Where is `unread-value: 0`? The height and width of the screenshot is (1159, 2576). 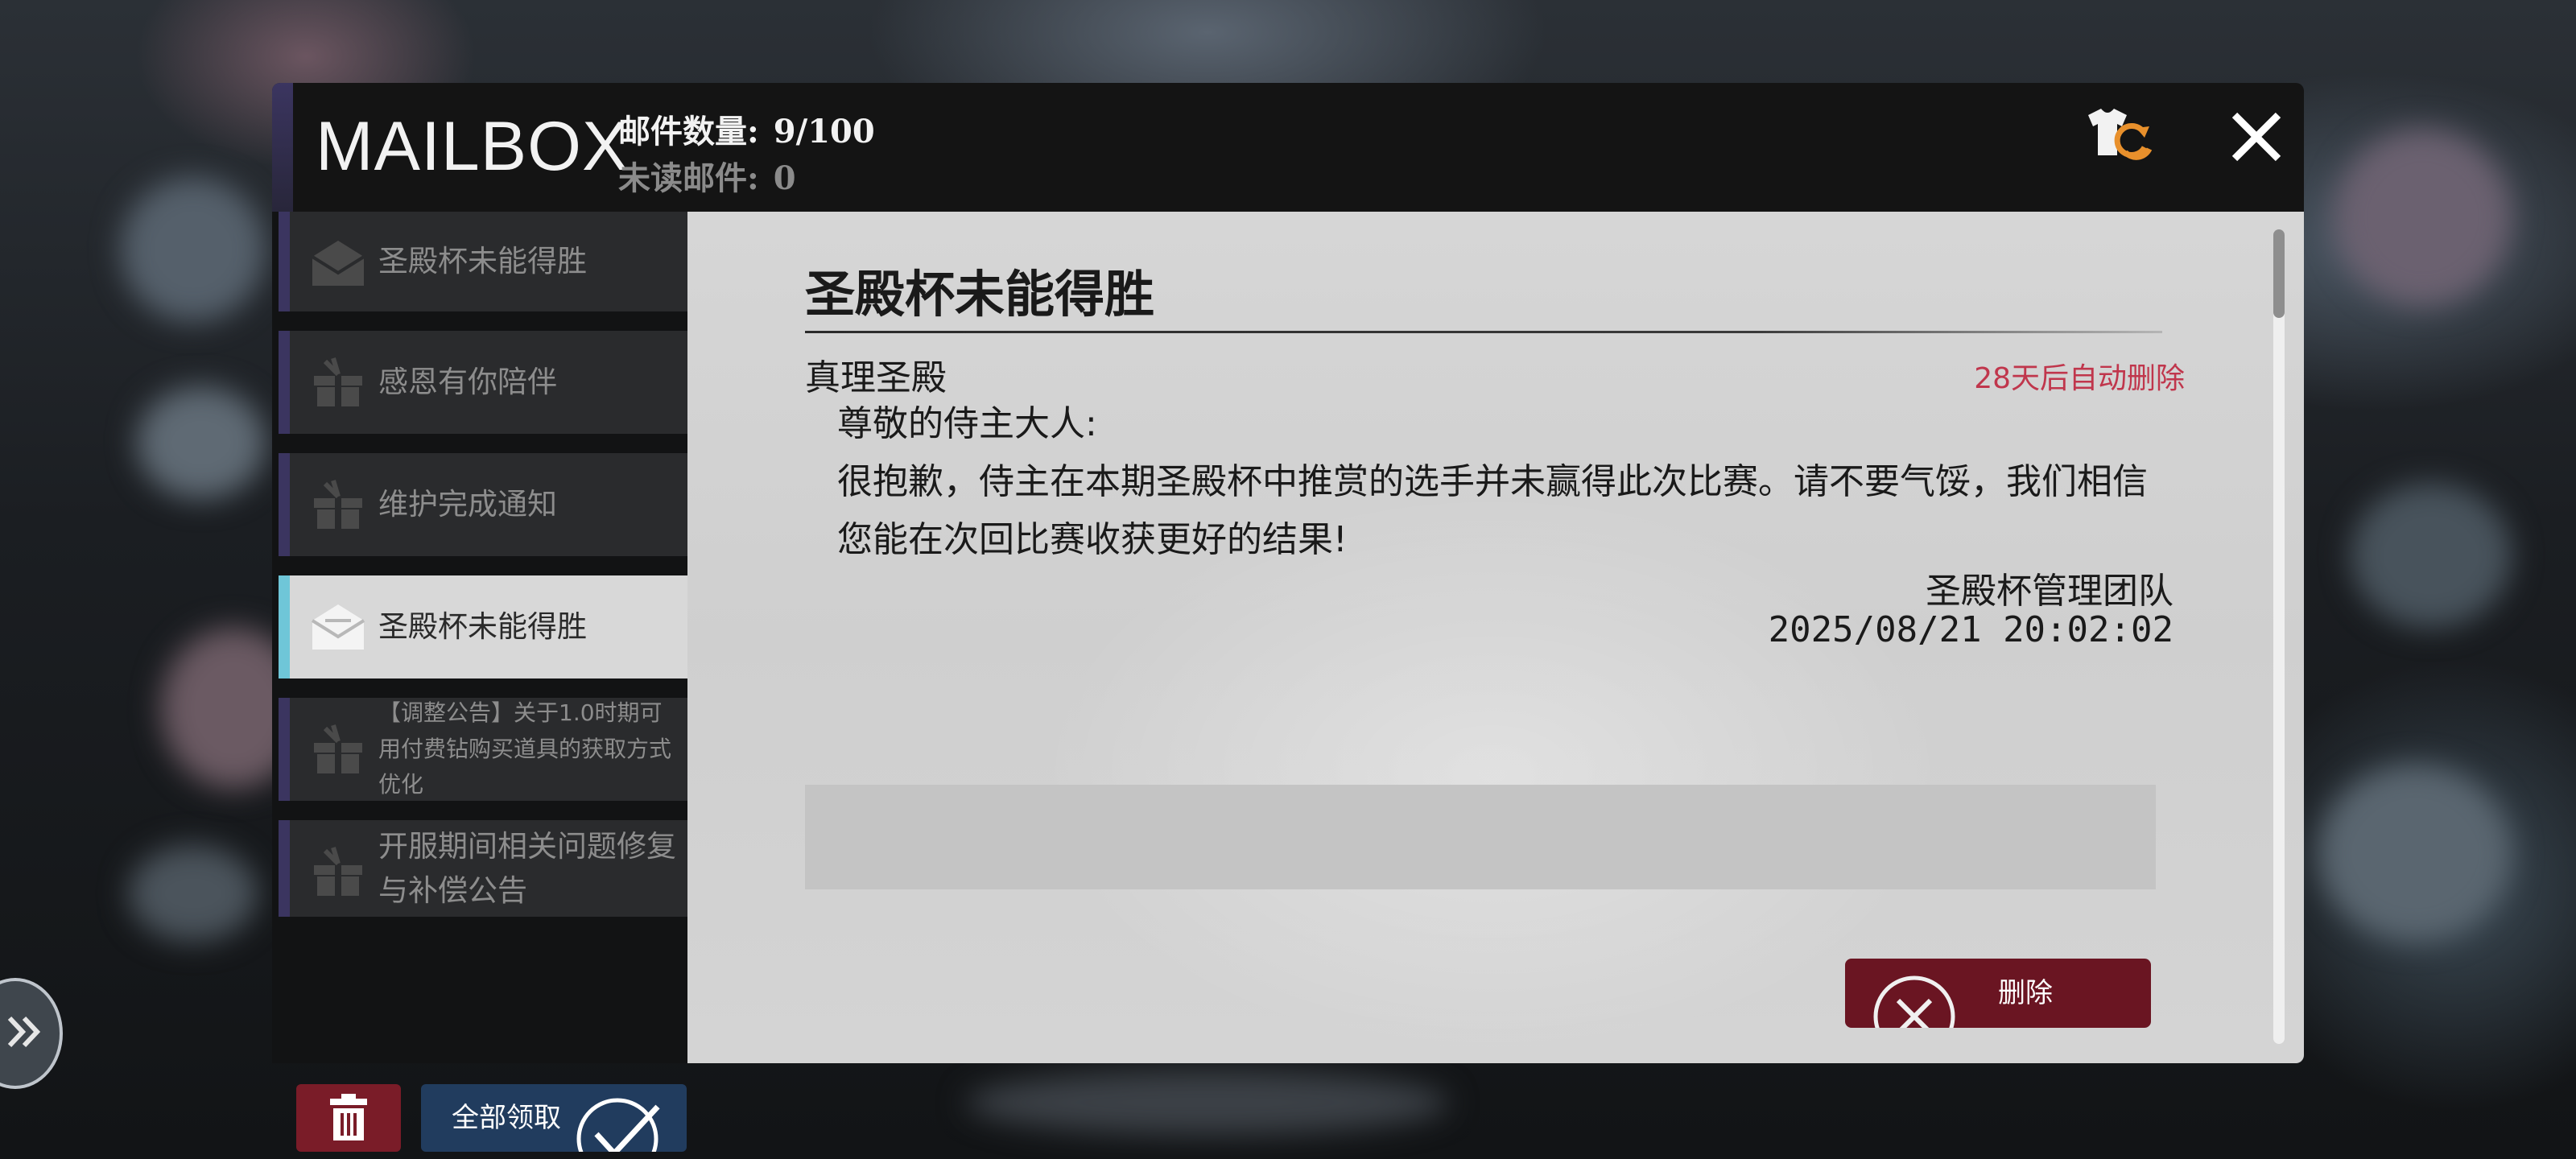
unread-value: 0 is located at coordinates (784, 178).